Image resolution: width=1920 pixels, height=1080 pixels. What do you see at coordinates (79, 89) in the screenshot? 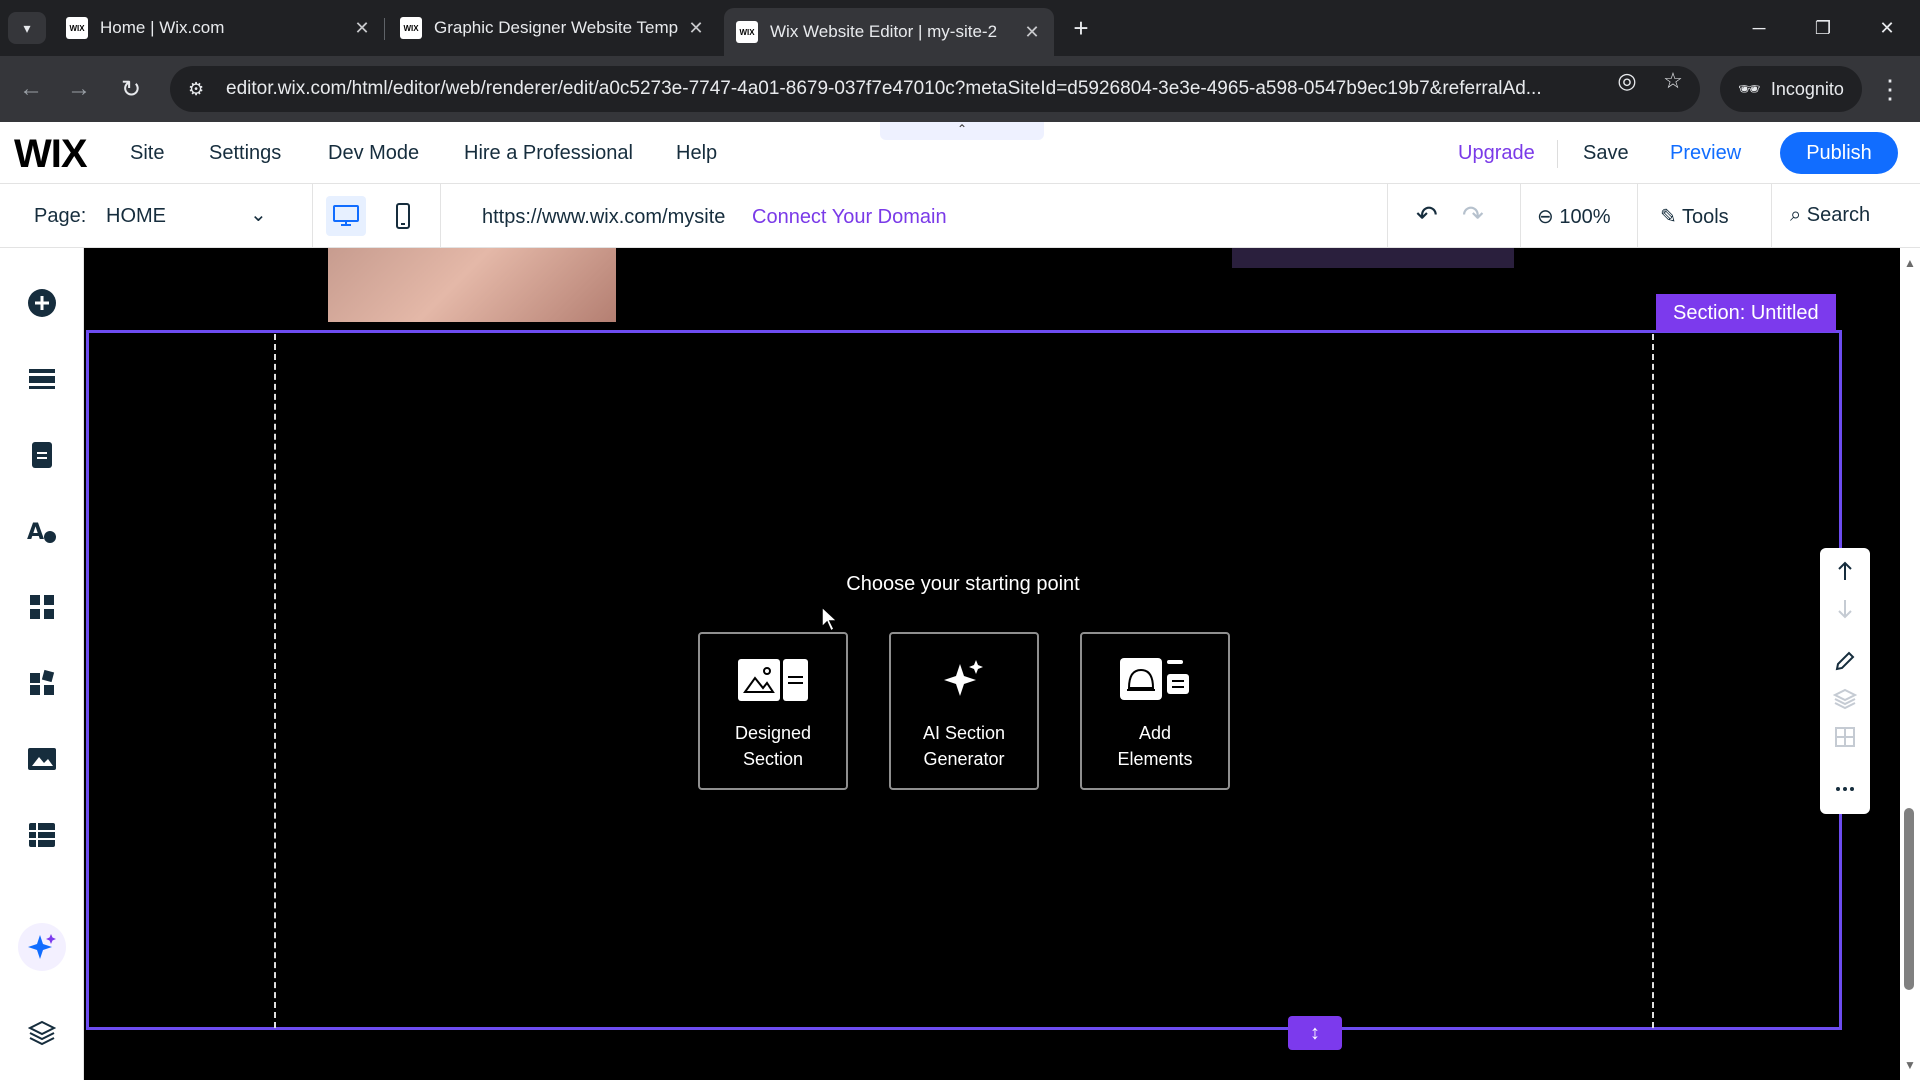
I see `forward-icon: →` at bounding box center [79, 89].